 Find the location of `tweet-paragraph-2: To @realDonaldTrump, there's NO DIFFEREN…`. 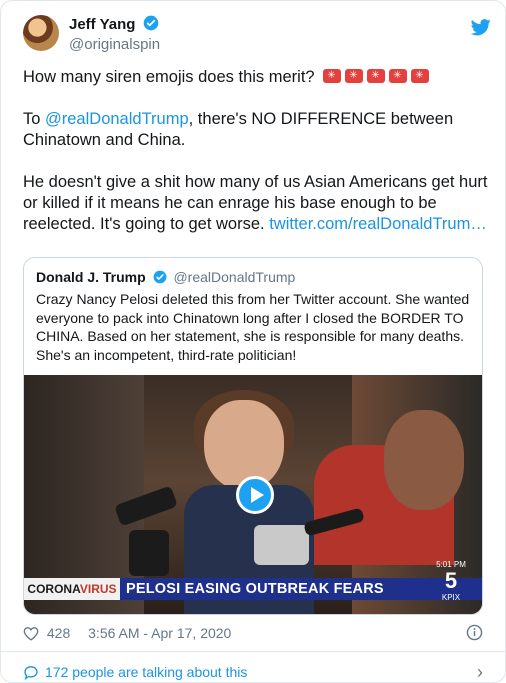

tweet-paragraph-2: To @realDonaldTrump, there's NO DIFFEREN… is located at coordinates (257, 130).